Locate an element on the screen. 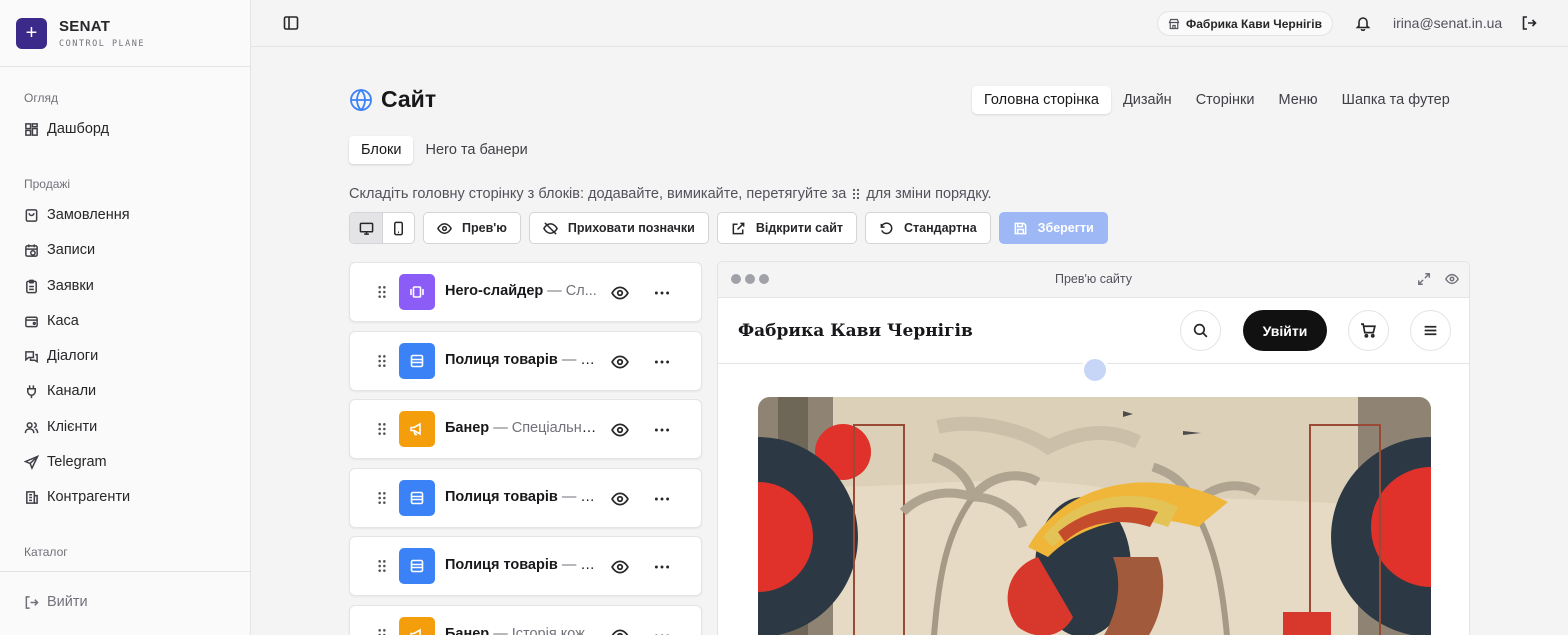 Image resolution: width=1568 pixels, height=635 pixels. save-button: Зберегти is located at coordinates (1053, 228).